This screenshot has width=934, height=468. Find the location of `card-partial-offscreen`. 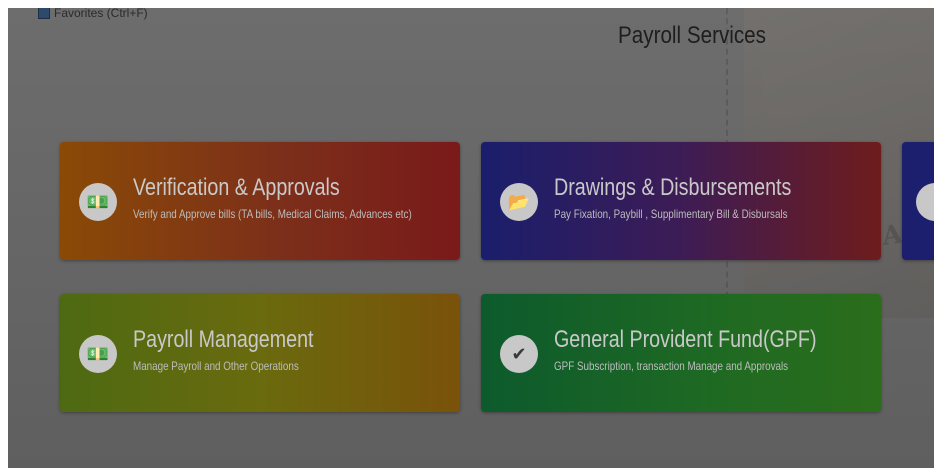

card-partial-offscreen is located at coordinates (918, 201).